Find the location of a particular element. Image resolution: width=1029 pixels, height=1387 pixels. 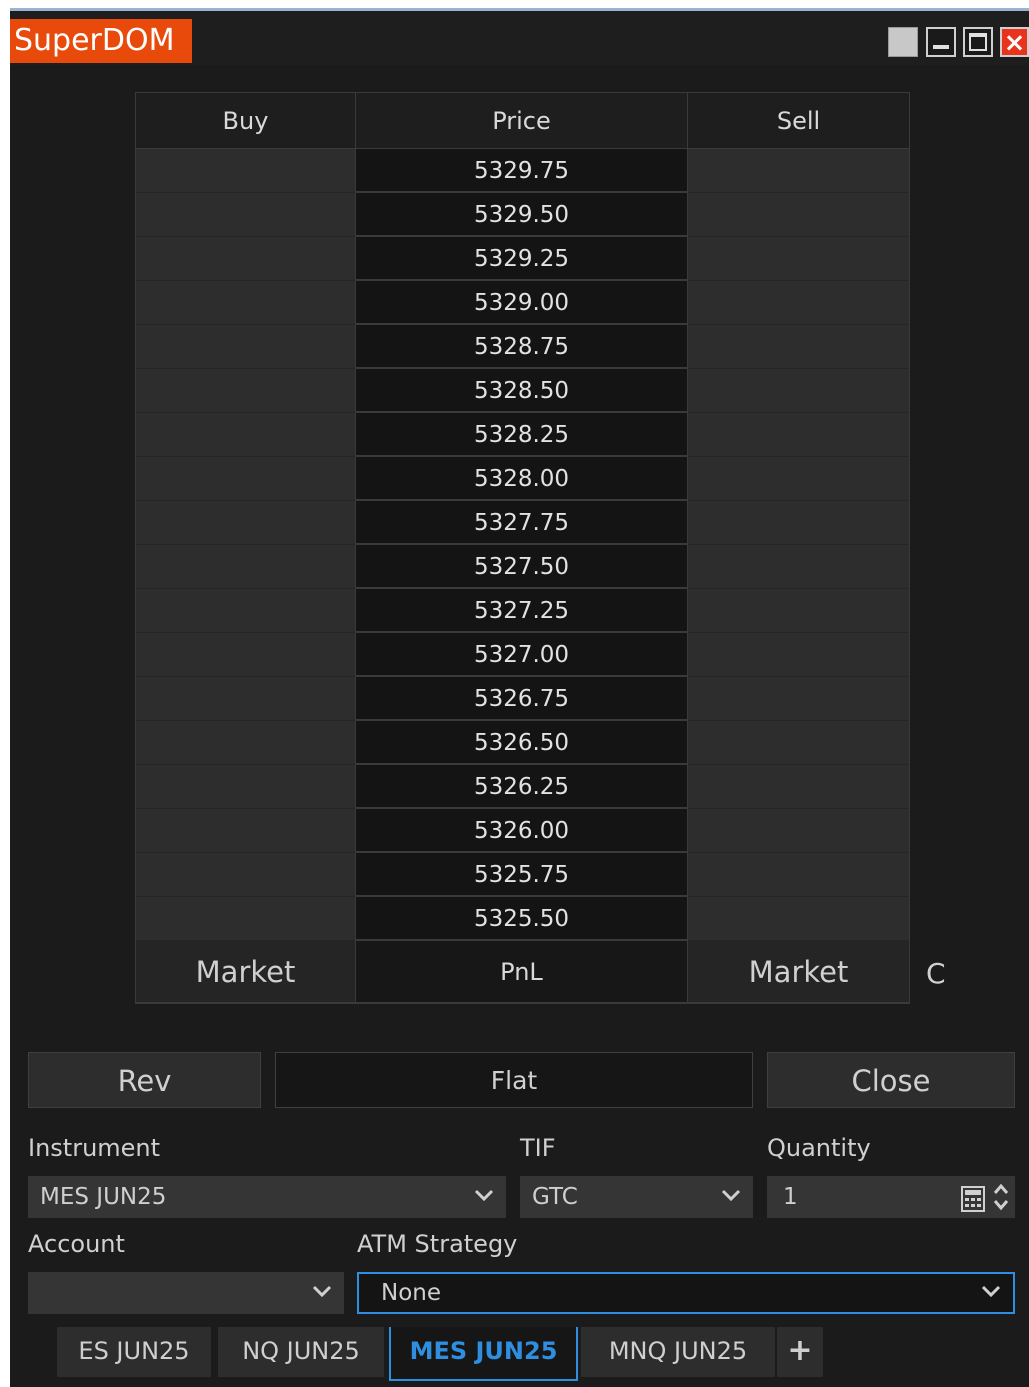

tif-label: TIF is located at coordinates (538, 1148).